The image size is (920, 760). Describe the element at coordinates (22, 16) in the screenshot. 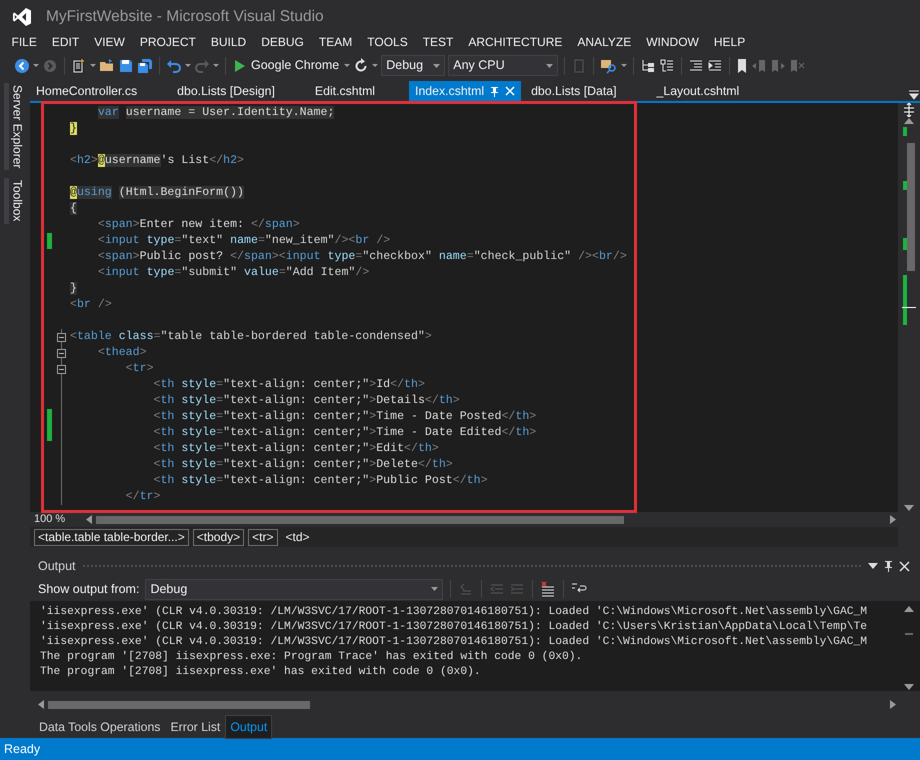

I see `logo-icon` at that location.